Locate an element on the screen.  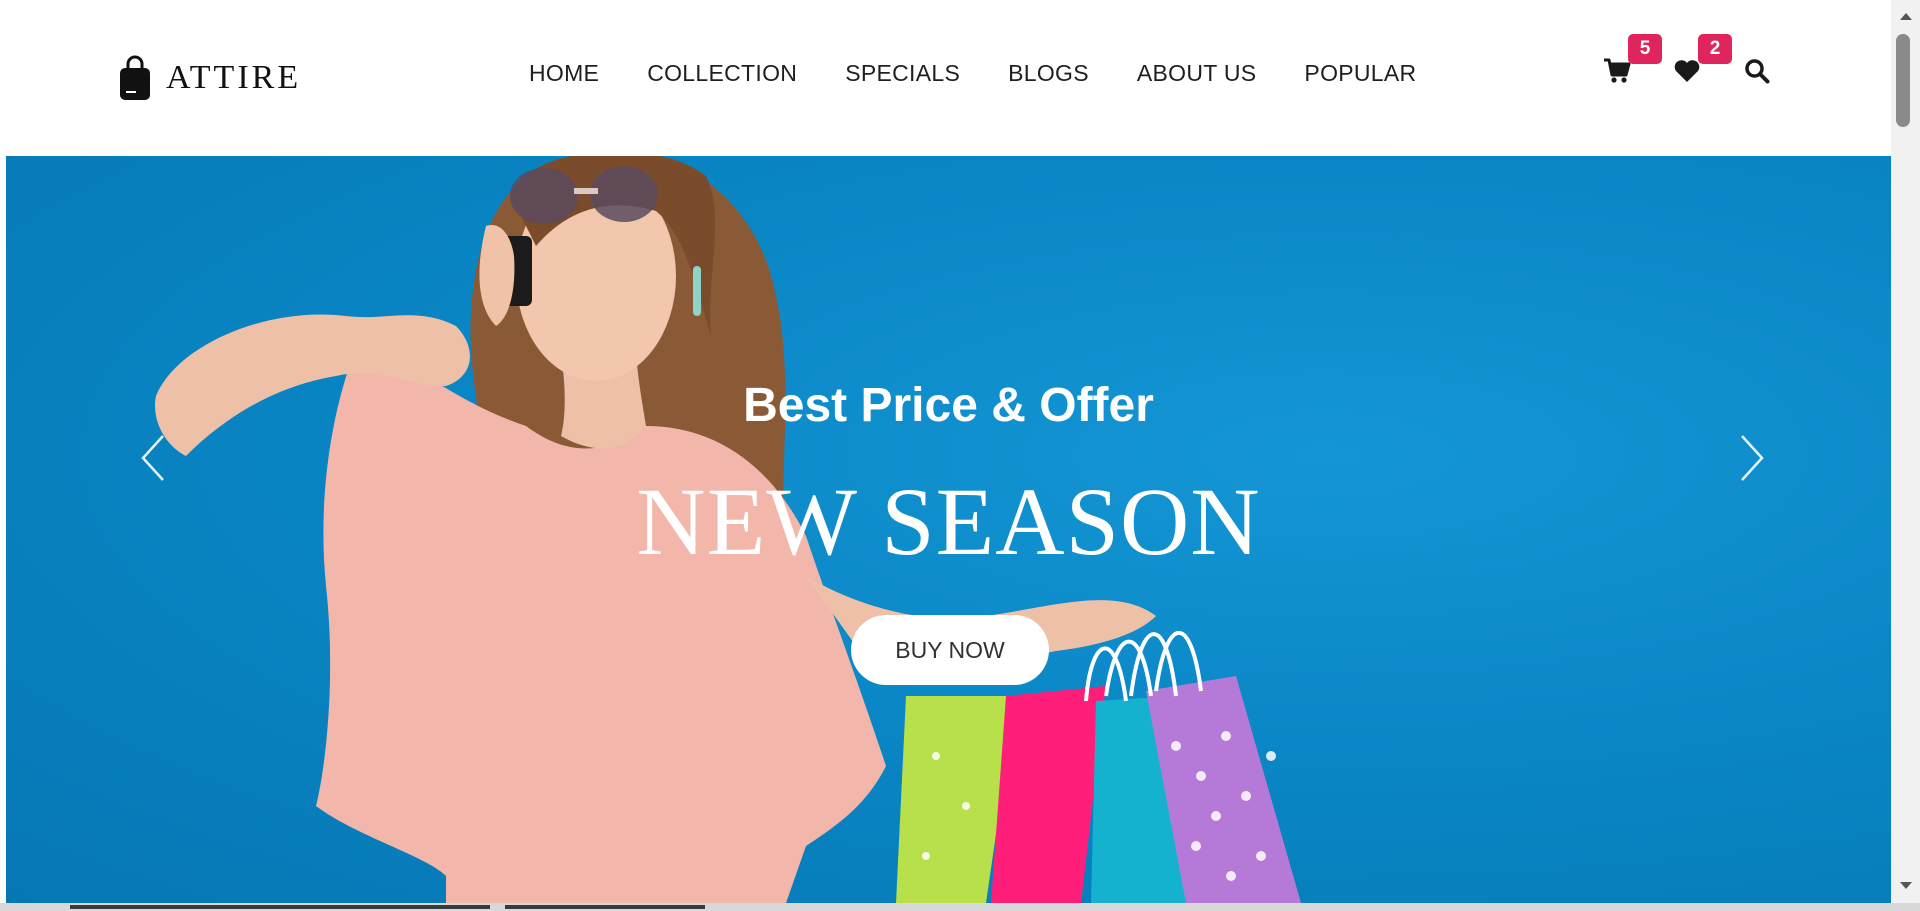
search-icon is located at coordinates (1757, 73).